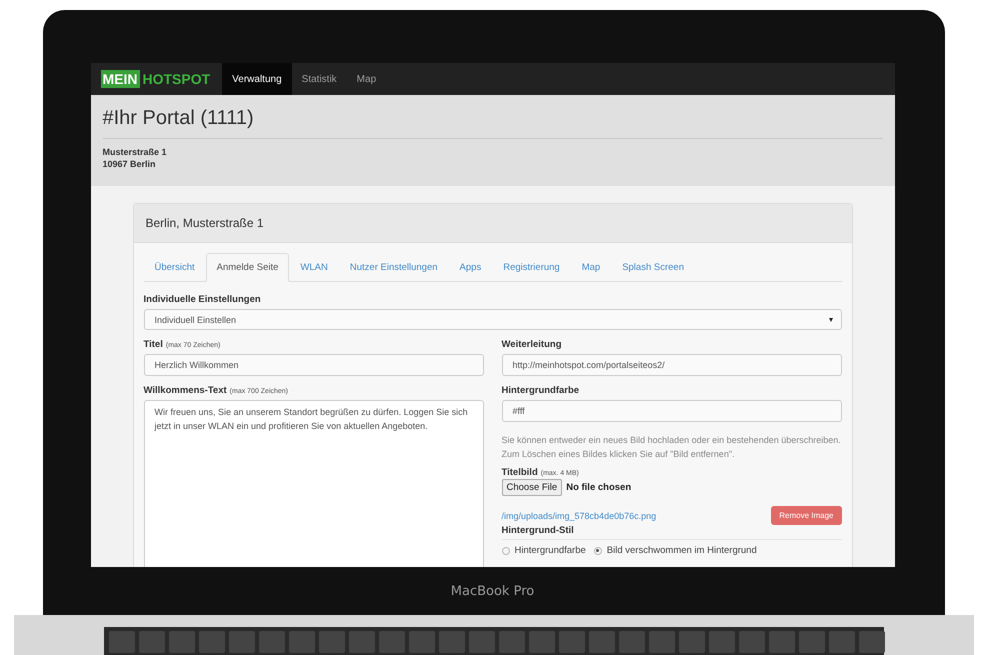 The height and width of the screenshot is (655, 987). I want to click on tab: Übersicht, so click(175, 267).